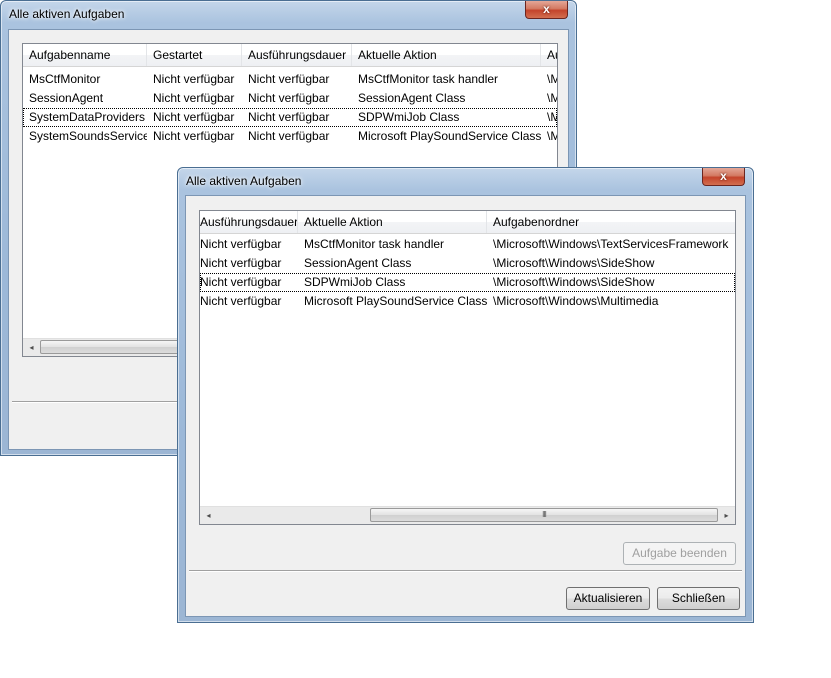 This screenshot has height=678, width=831. What do you see at coordinates (611, 244) in the screenshot?
I see `cell-folder: \Microsoft\Windows\TextServicesFramework` at bounding box center [611, 244].